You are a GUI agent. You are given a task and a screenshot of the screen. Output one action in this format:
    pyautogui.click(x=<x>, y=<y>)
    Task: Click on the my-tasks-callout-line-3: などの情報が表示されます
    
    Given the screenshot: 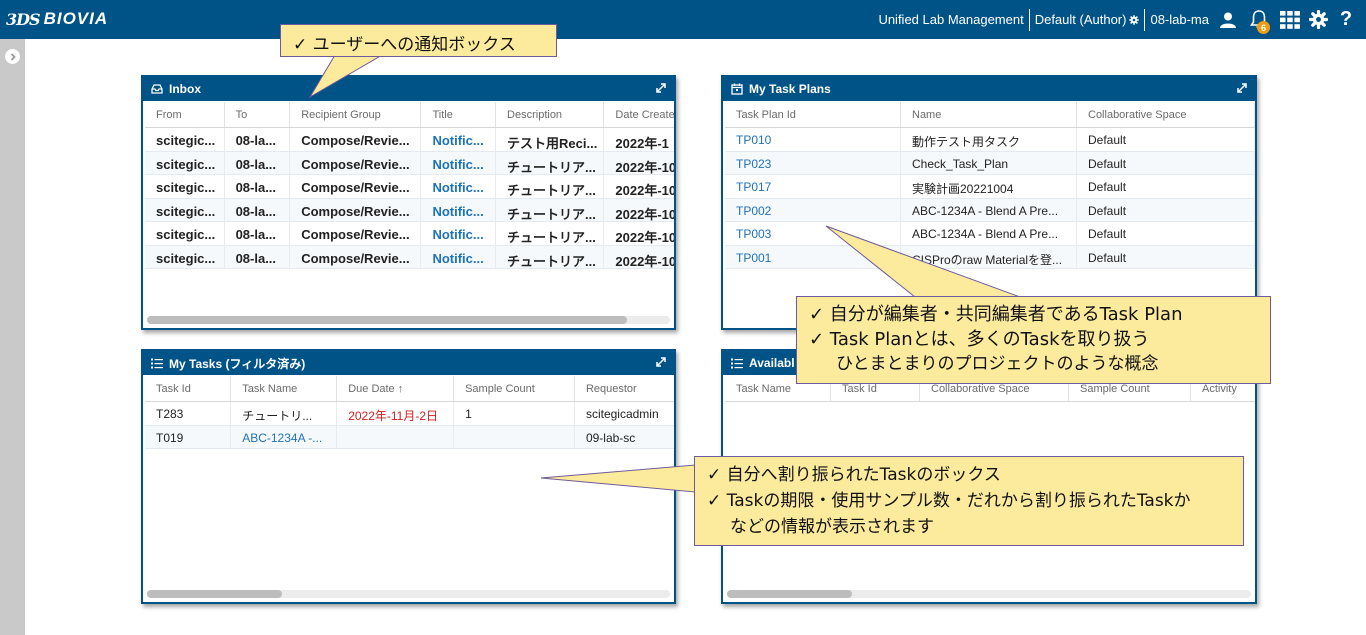 What is the action you would take?
    pyautogui.click(x=832, y=527)
    